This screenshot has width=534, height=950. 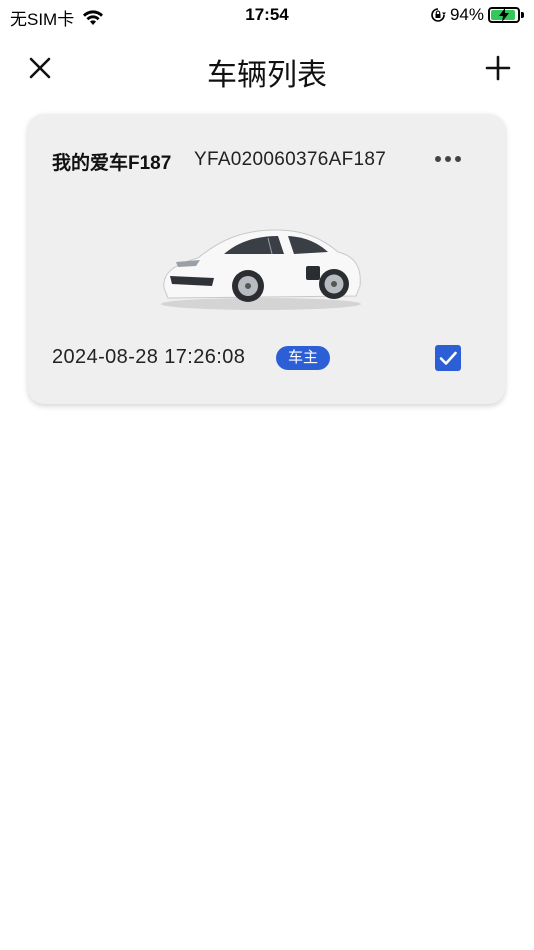 I want to click on battery-percent: 94%, so click(x=466, y=14).